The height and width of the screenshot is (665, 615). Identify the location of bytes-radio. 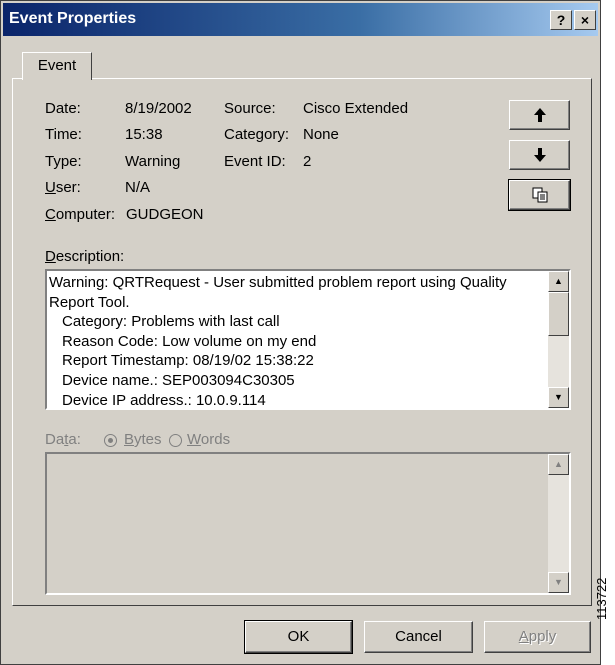
(110, 440).